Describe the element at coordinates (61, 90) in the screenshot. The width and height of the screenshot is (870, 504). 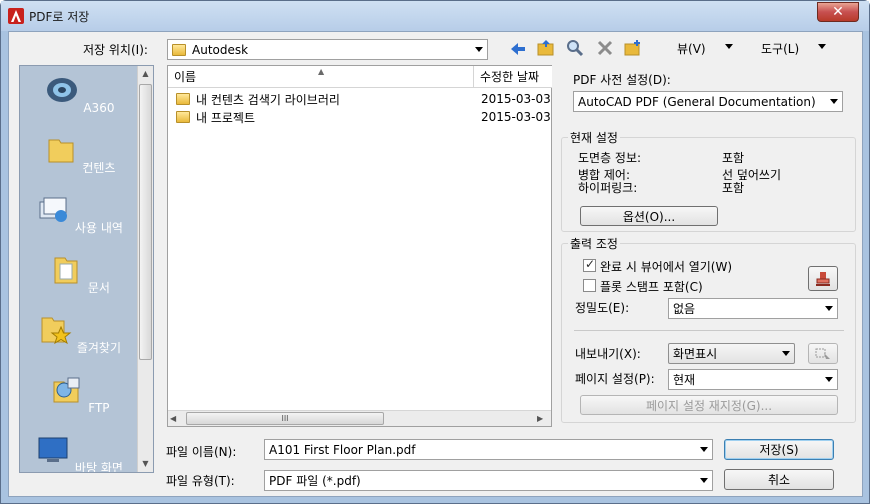
I see `cloud-icon` at that location.